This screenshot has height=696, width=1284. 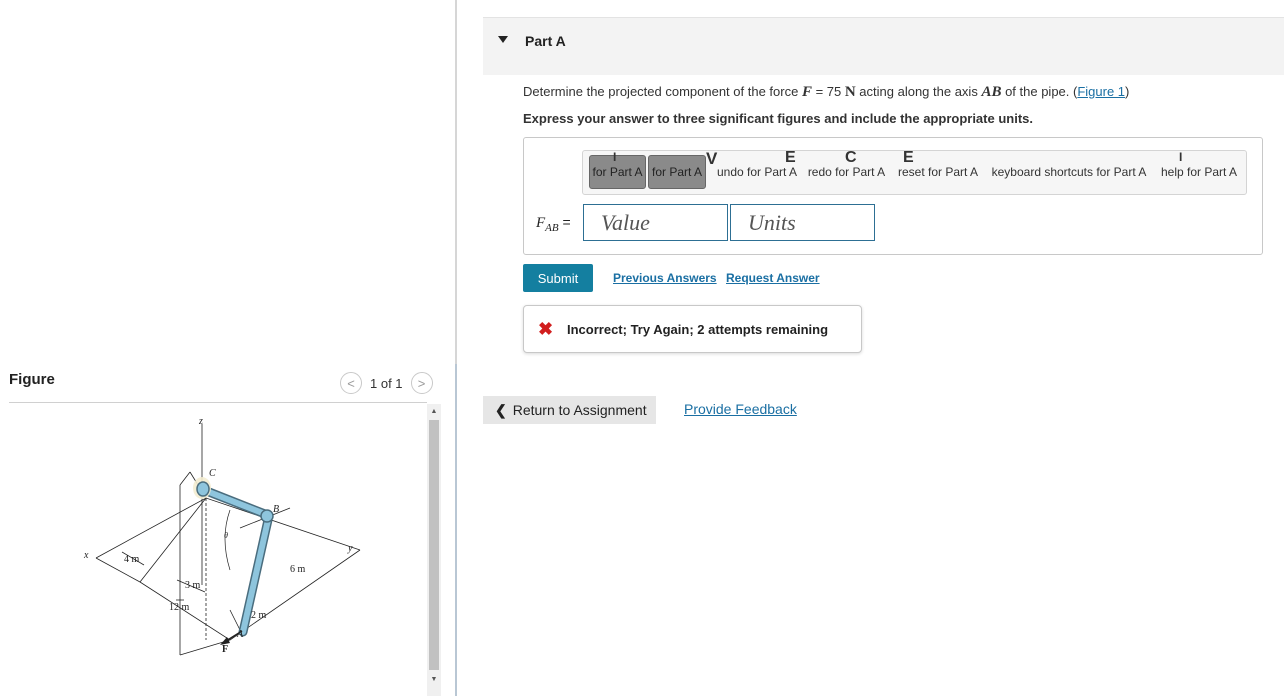 What do you see at coordinates (850, 92) in the screenshot?
I see `force-unit: N` at bounding box center [850, 92].